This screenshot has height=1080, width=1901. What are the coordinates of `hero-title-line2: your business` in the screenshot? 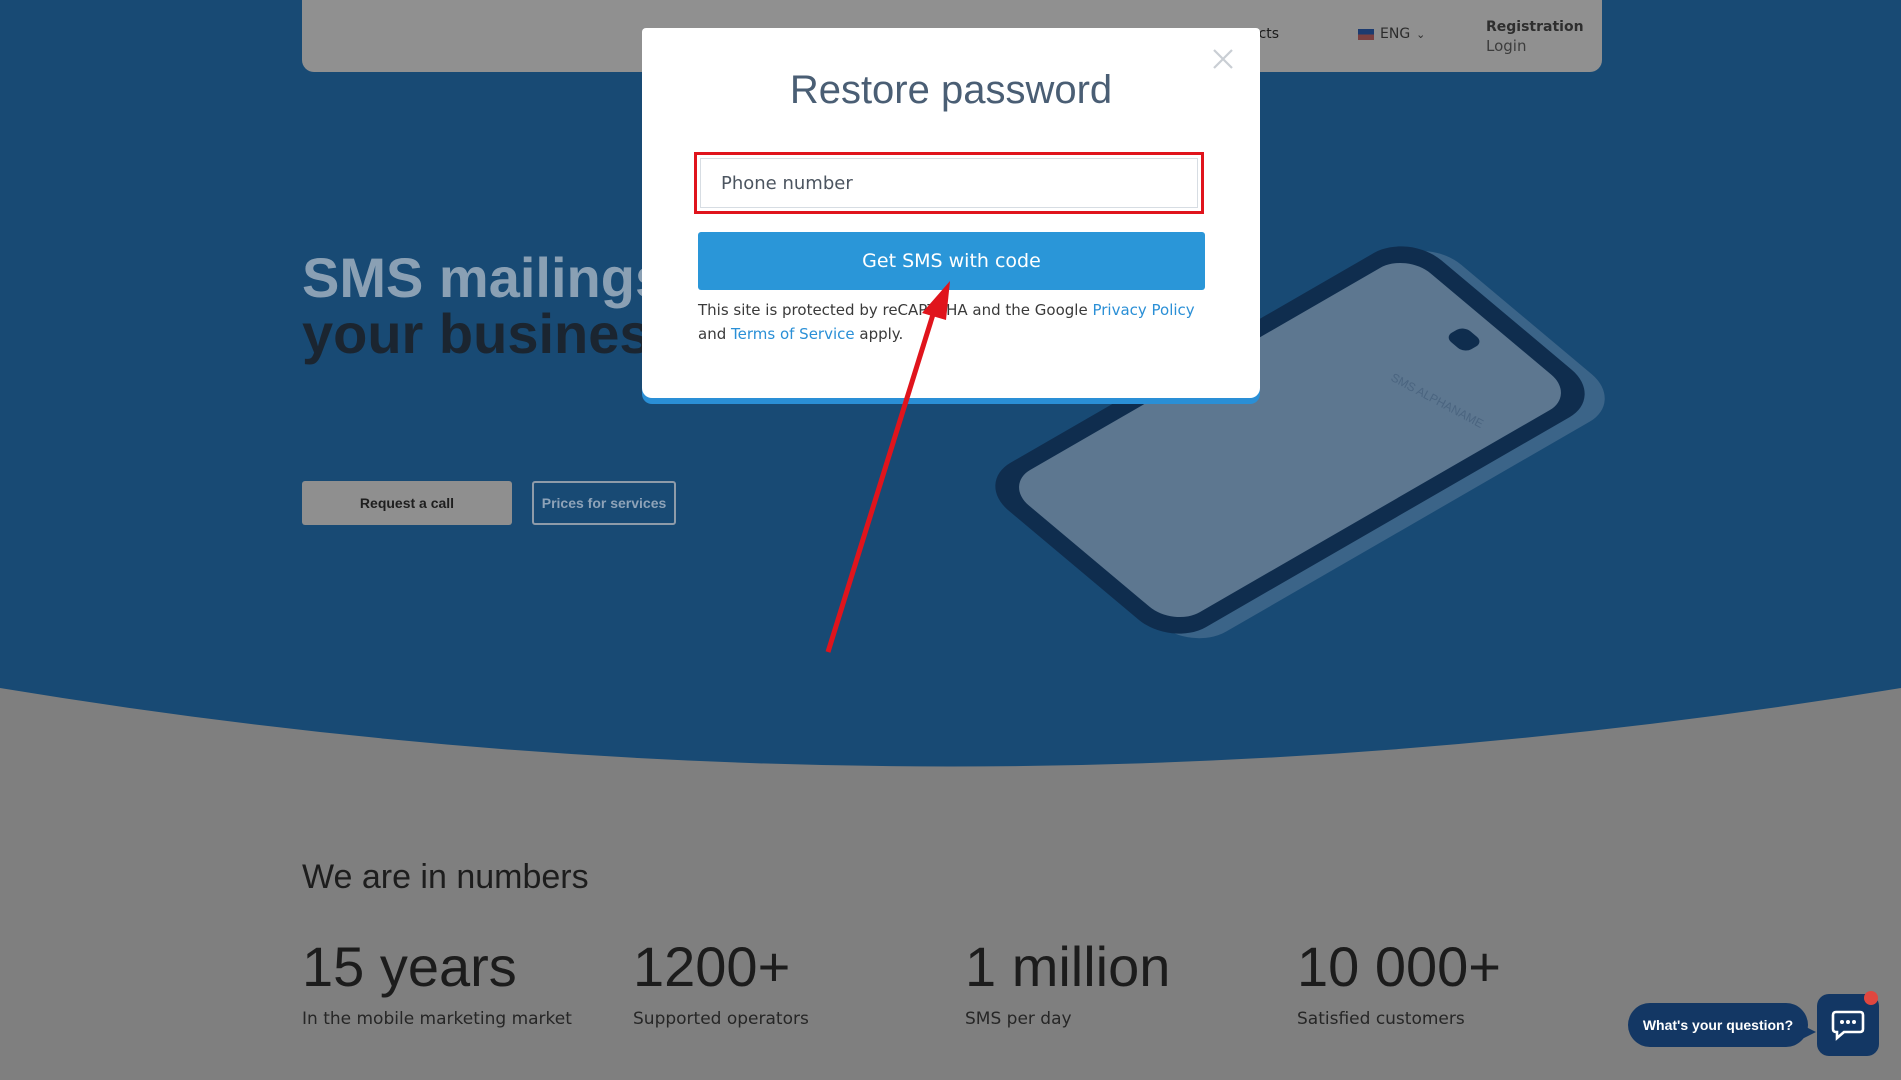 It's located at (492, 333).